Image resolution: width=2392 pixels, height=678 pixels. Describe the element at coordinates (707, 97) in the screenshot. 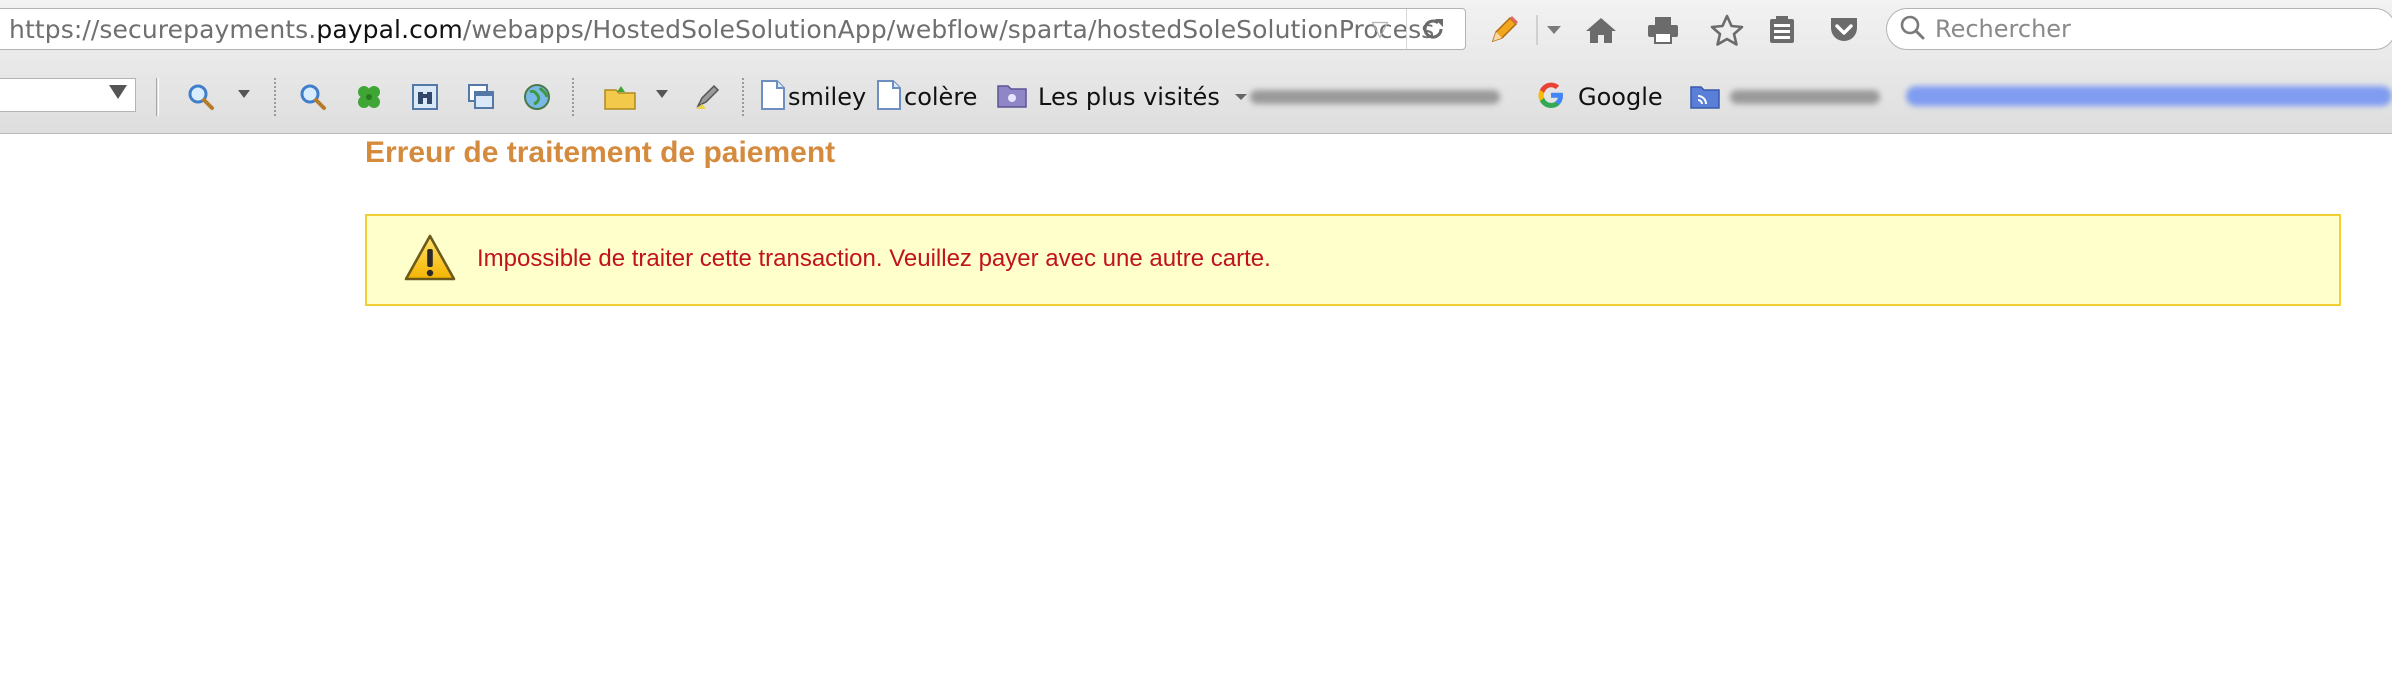

I see `highlighter-icon` at that location.